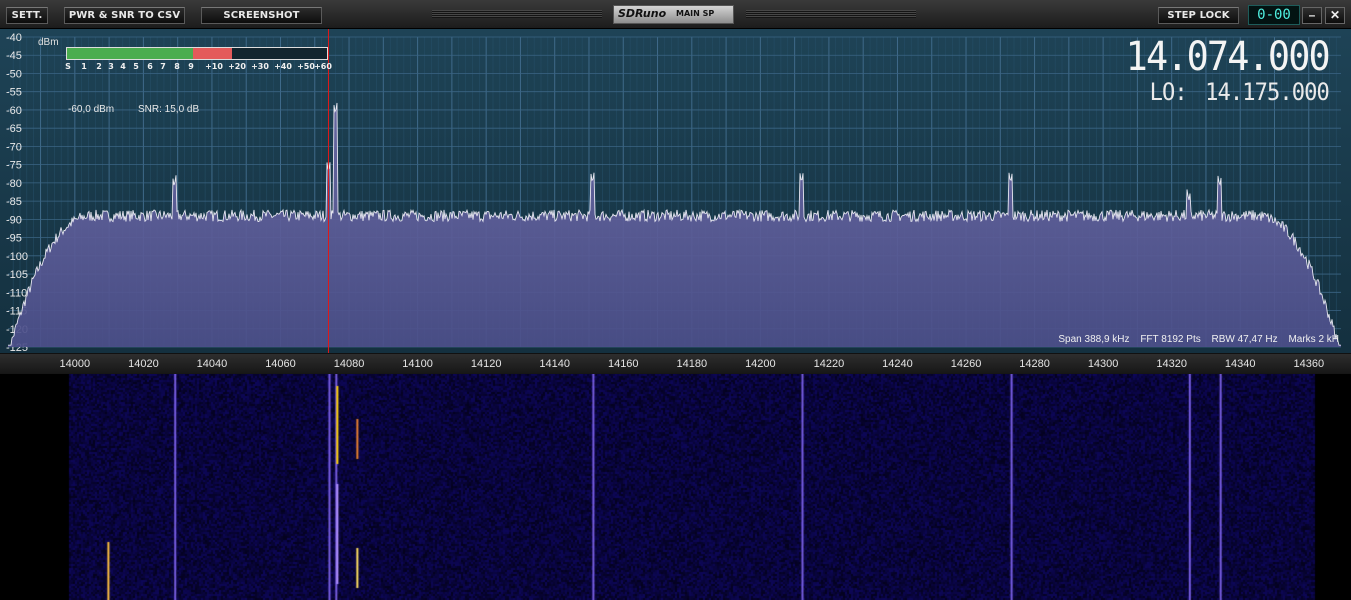 This screenshot has height=600, width=1351. I want to click on y-tick-label: -55, so click(14, 93).